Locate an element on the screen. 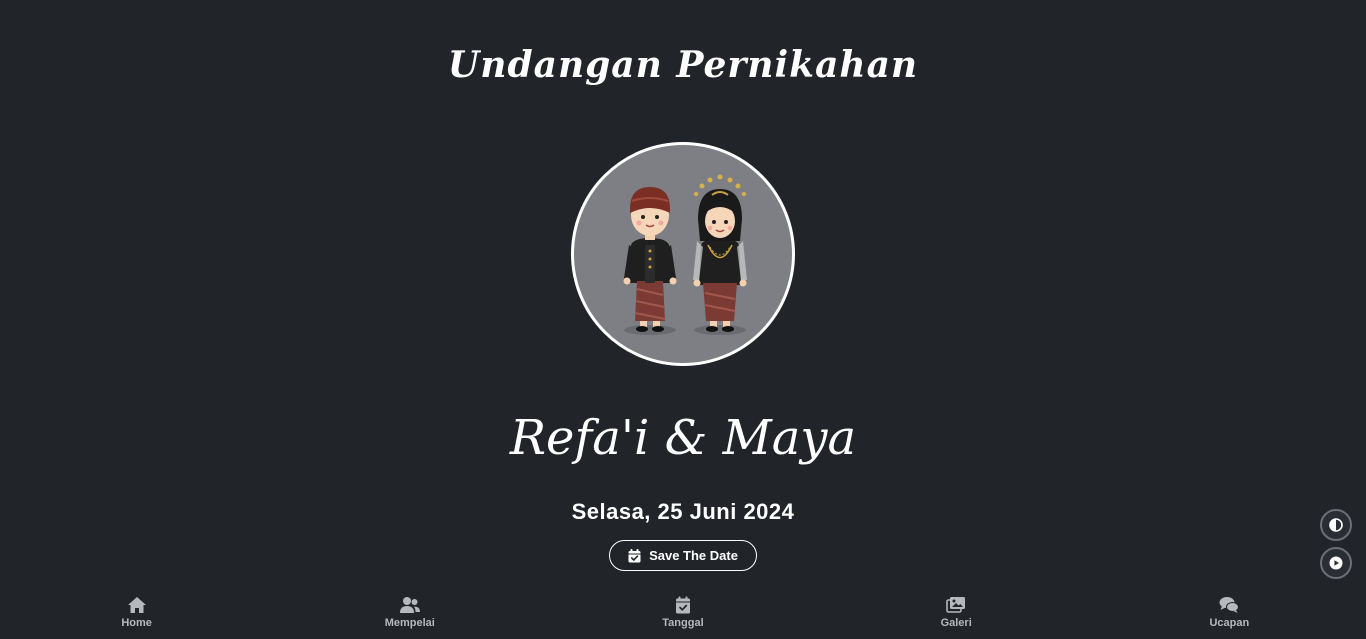  nav-item-mempelai: Mempelai is located at coordinates (410, 612).